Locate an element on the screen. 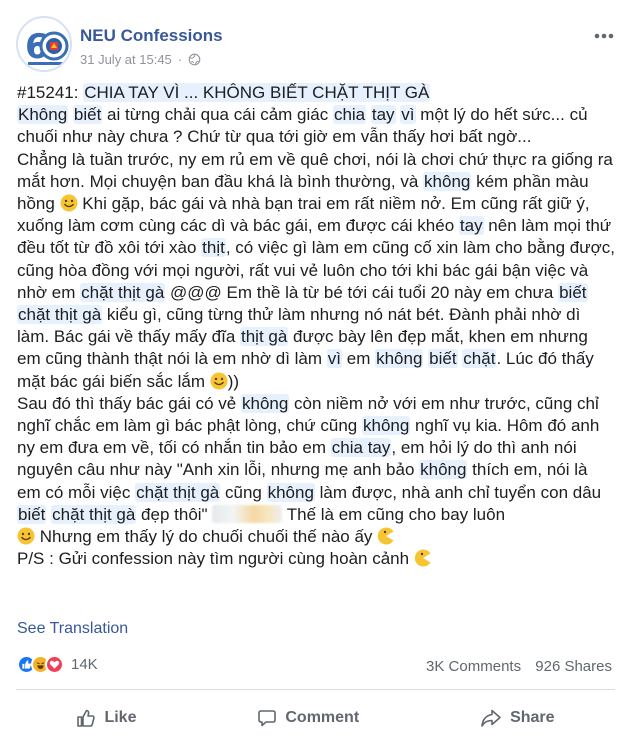 This screenshot has height=741, width=631. reaction-icons is located at coordinates (40, 664).